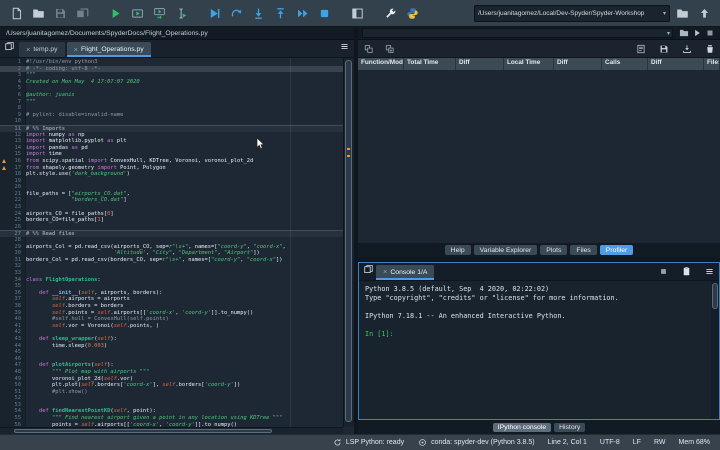  I want to click on code-line: 12 import numpy as np, so click(171, 135).